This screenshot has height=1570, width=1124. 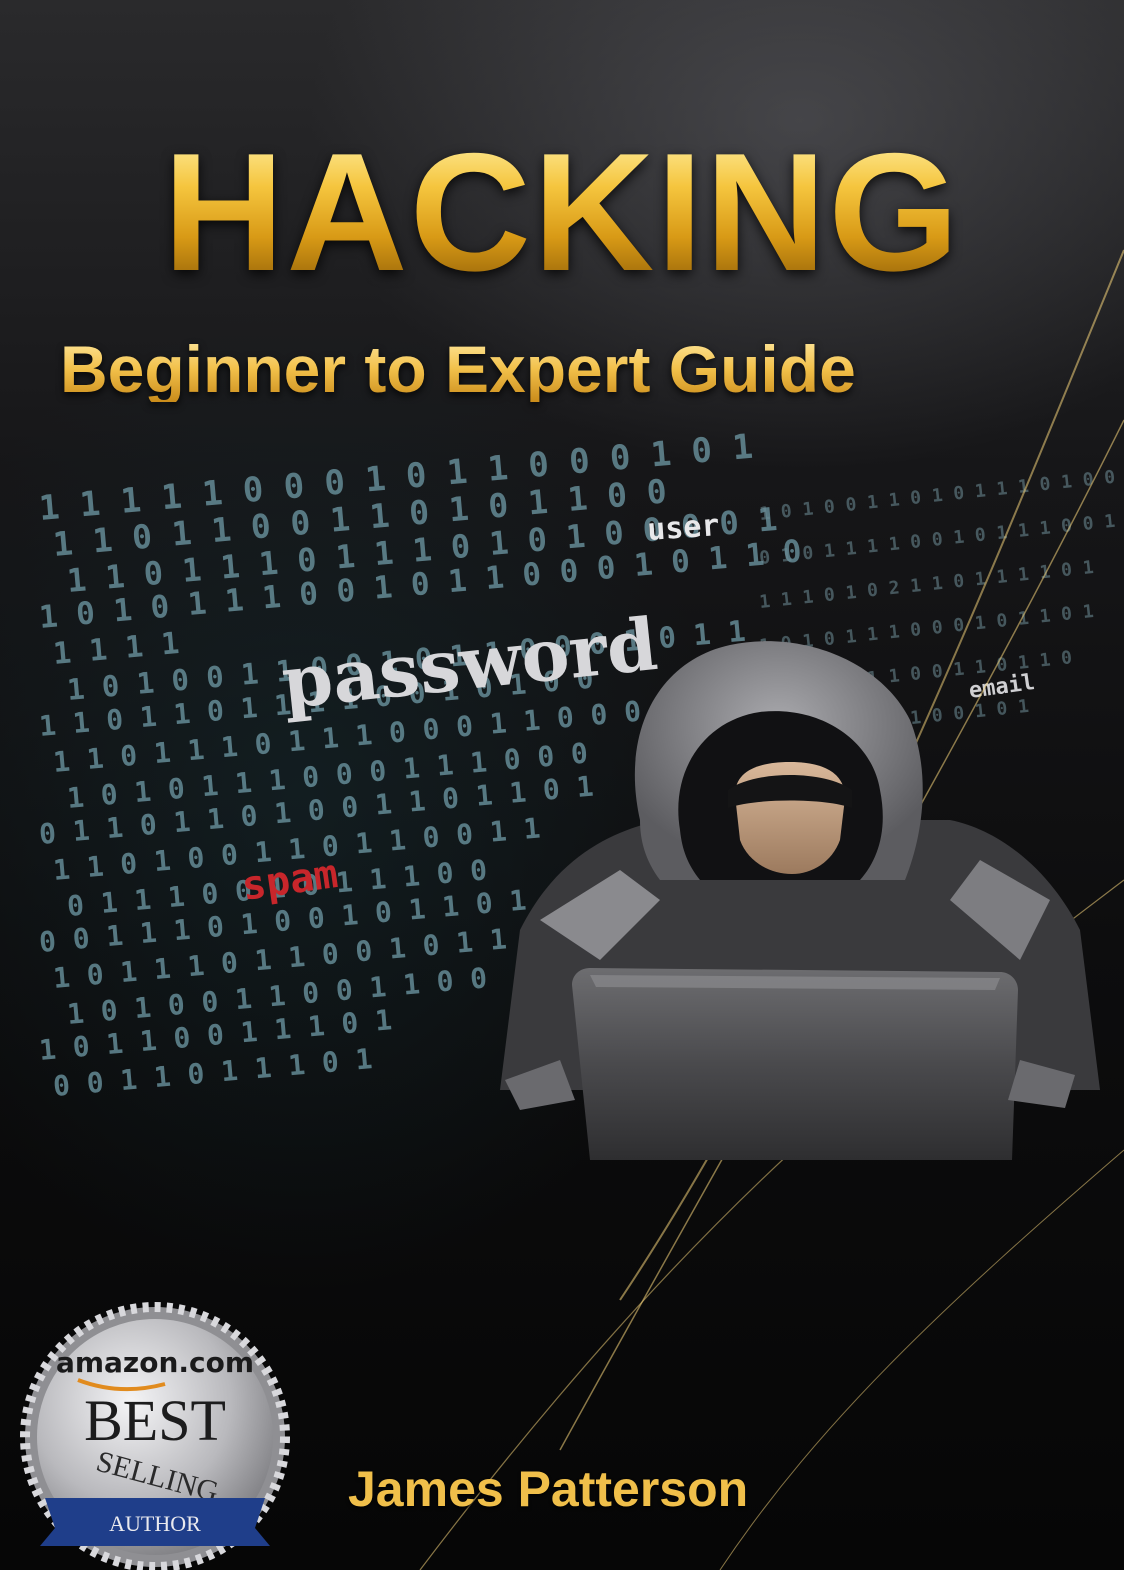 What do you see at coordinates (683, 528) in the screenshot?
I see `user-word: user` at bounding box center [683, 528].